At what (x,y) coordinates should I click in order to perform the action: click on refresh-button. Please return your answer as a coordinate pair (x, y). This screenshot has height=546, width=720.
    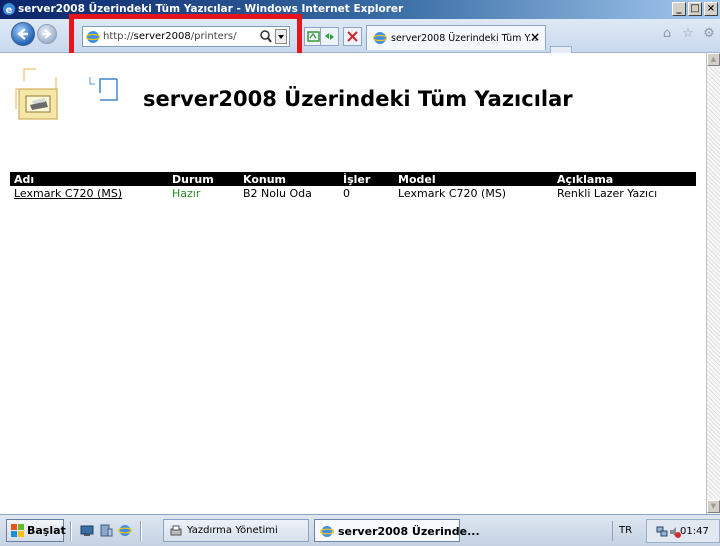
    Looking at the image, I should click on (329, 36).